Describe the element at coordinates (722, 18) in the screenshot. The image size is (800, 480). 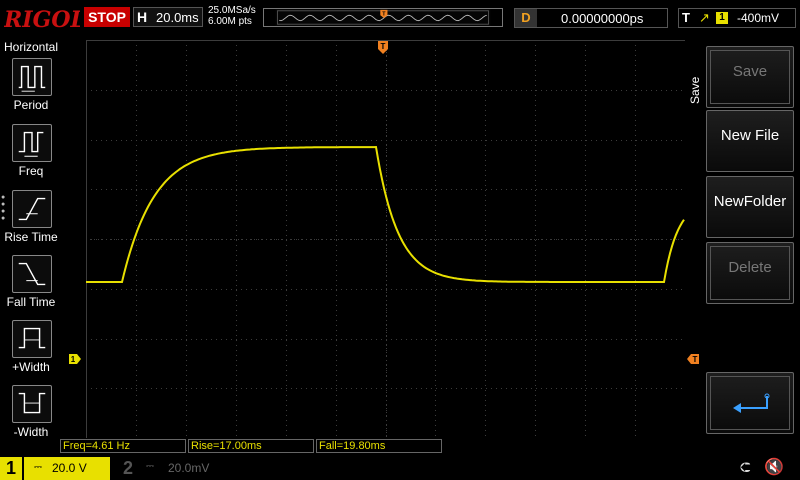
I see `trigger-source-badge: 1` at that location.